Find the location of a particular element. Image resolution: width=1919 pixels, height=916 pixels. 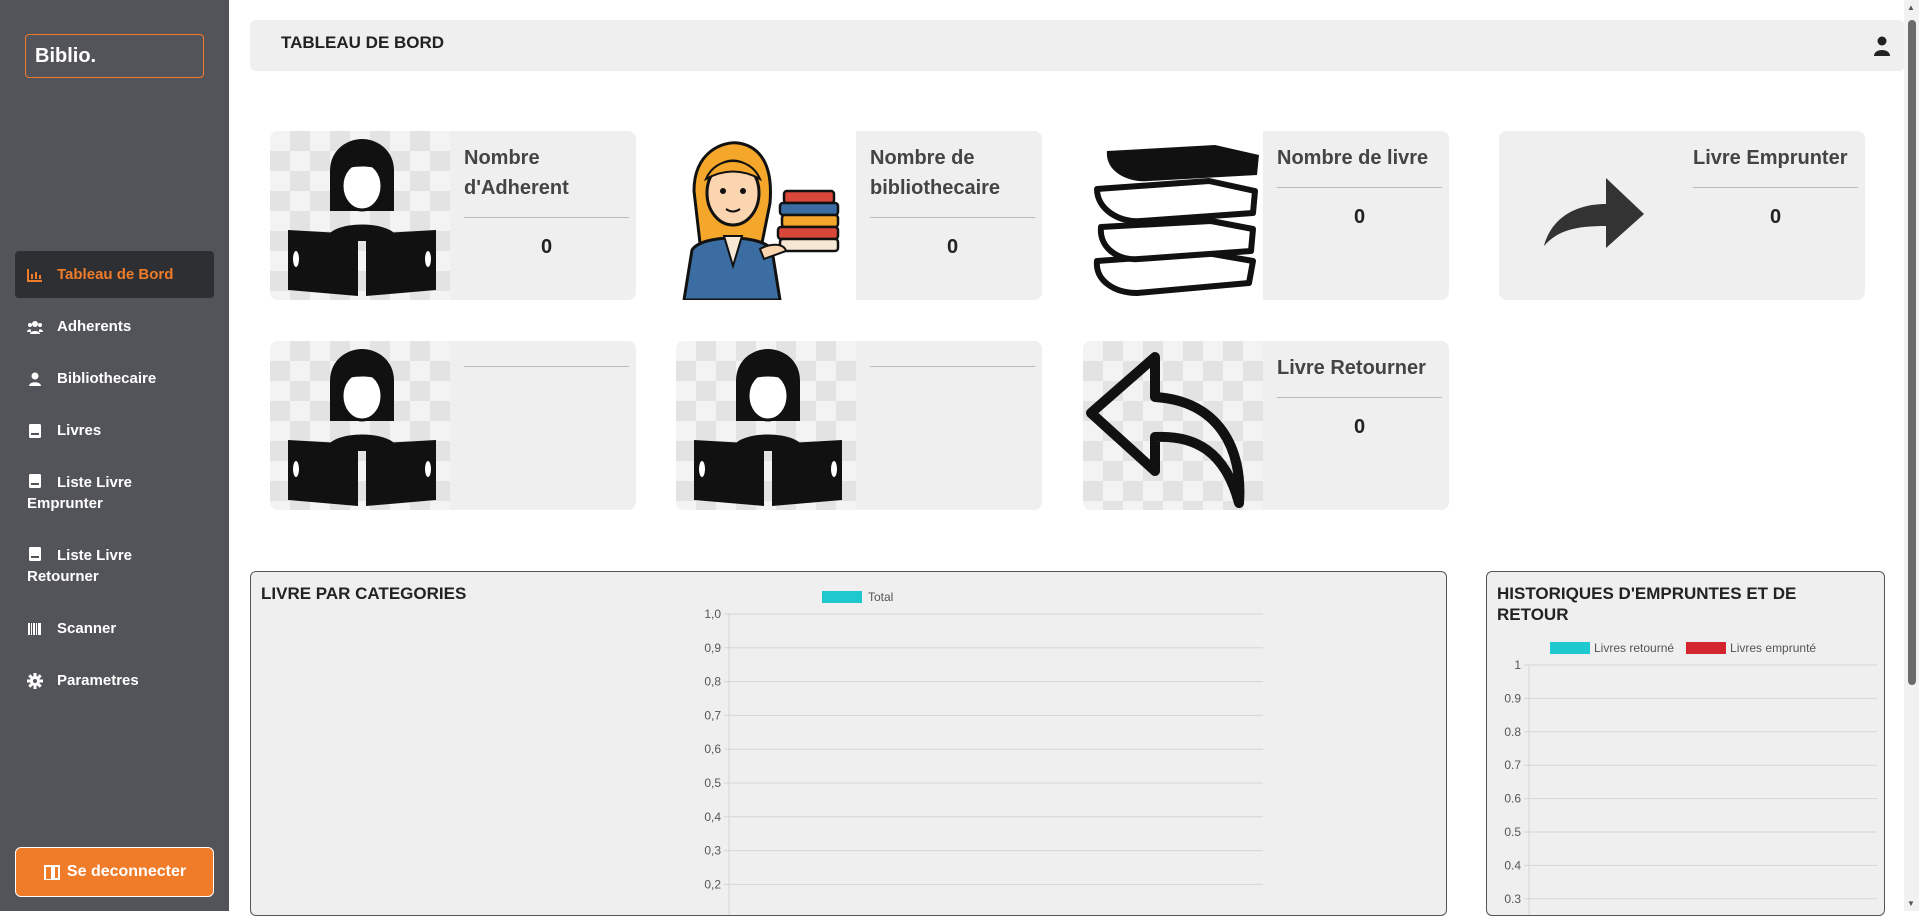

sidebar-item-livres: Livres is located at coordinates (114, 430).